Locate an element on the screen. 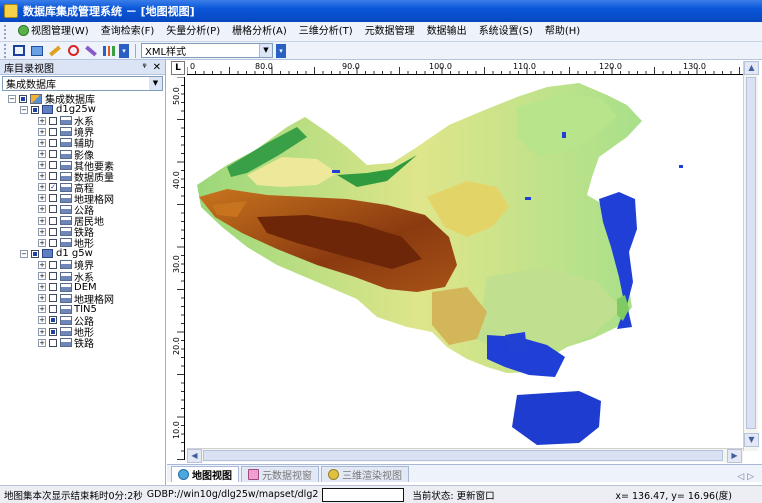  ruler-label: 100.0 is located at coordinates (440, 66).